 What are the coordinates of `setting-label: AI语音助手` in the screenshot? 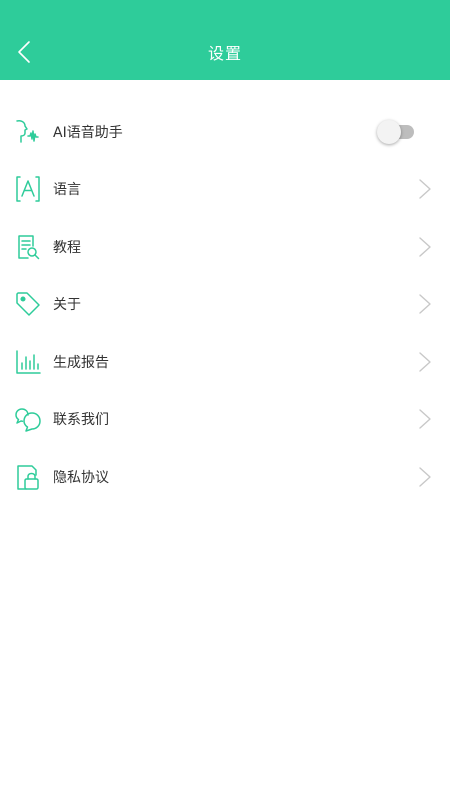 It's located at (88, 132).